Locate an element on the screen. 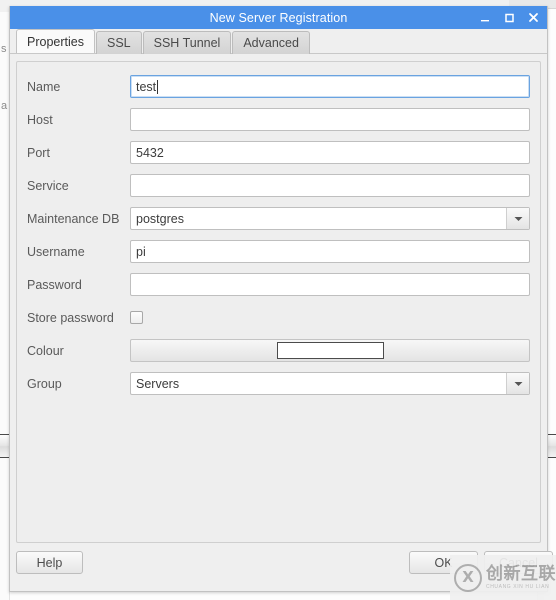 This screenshot has height=600, width=556. window-controls is located at coordinates (509, 17).